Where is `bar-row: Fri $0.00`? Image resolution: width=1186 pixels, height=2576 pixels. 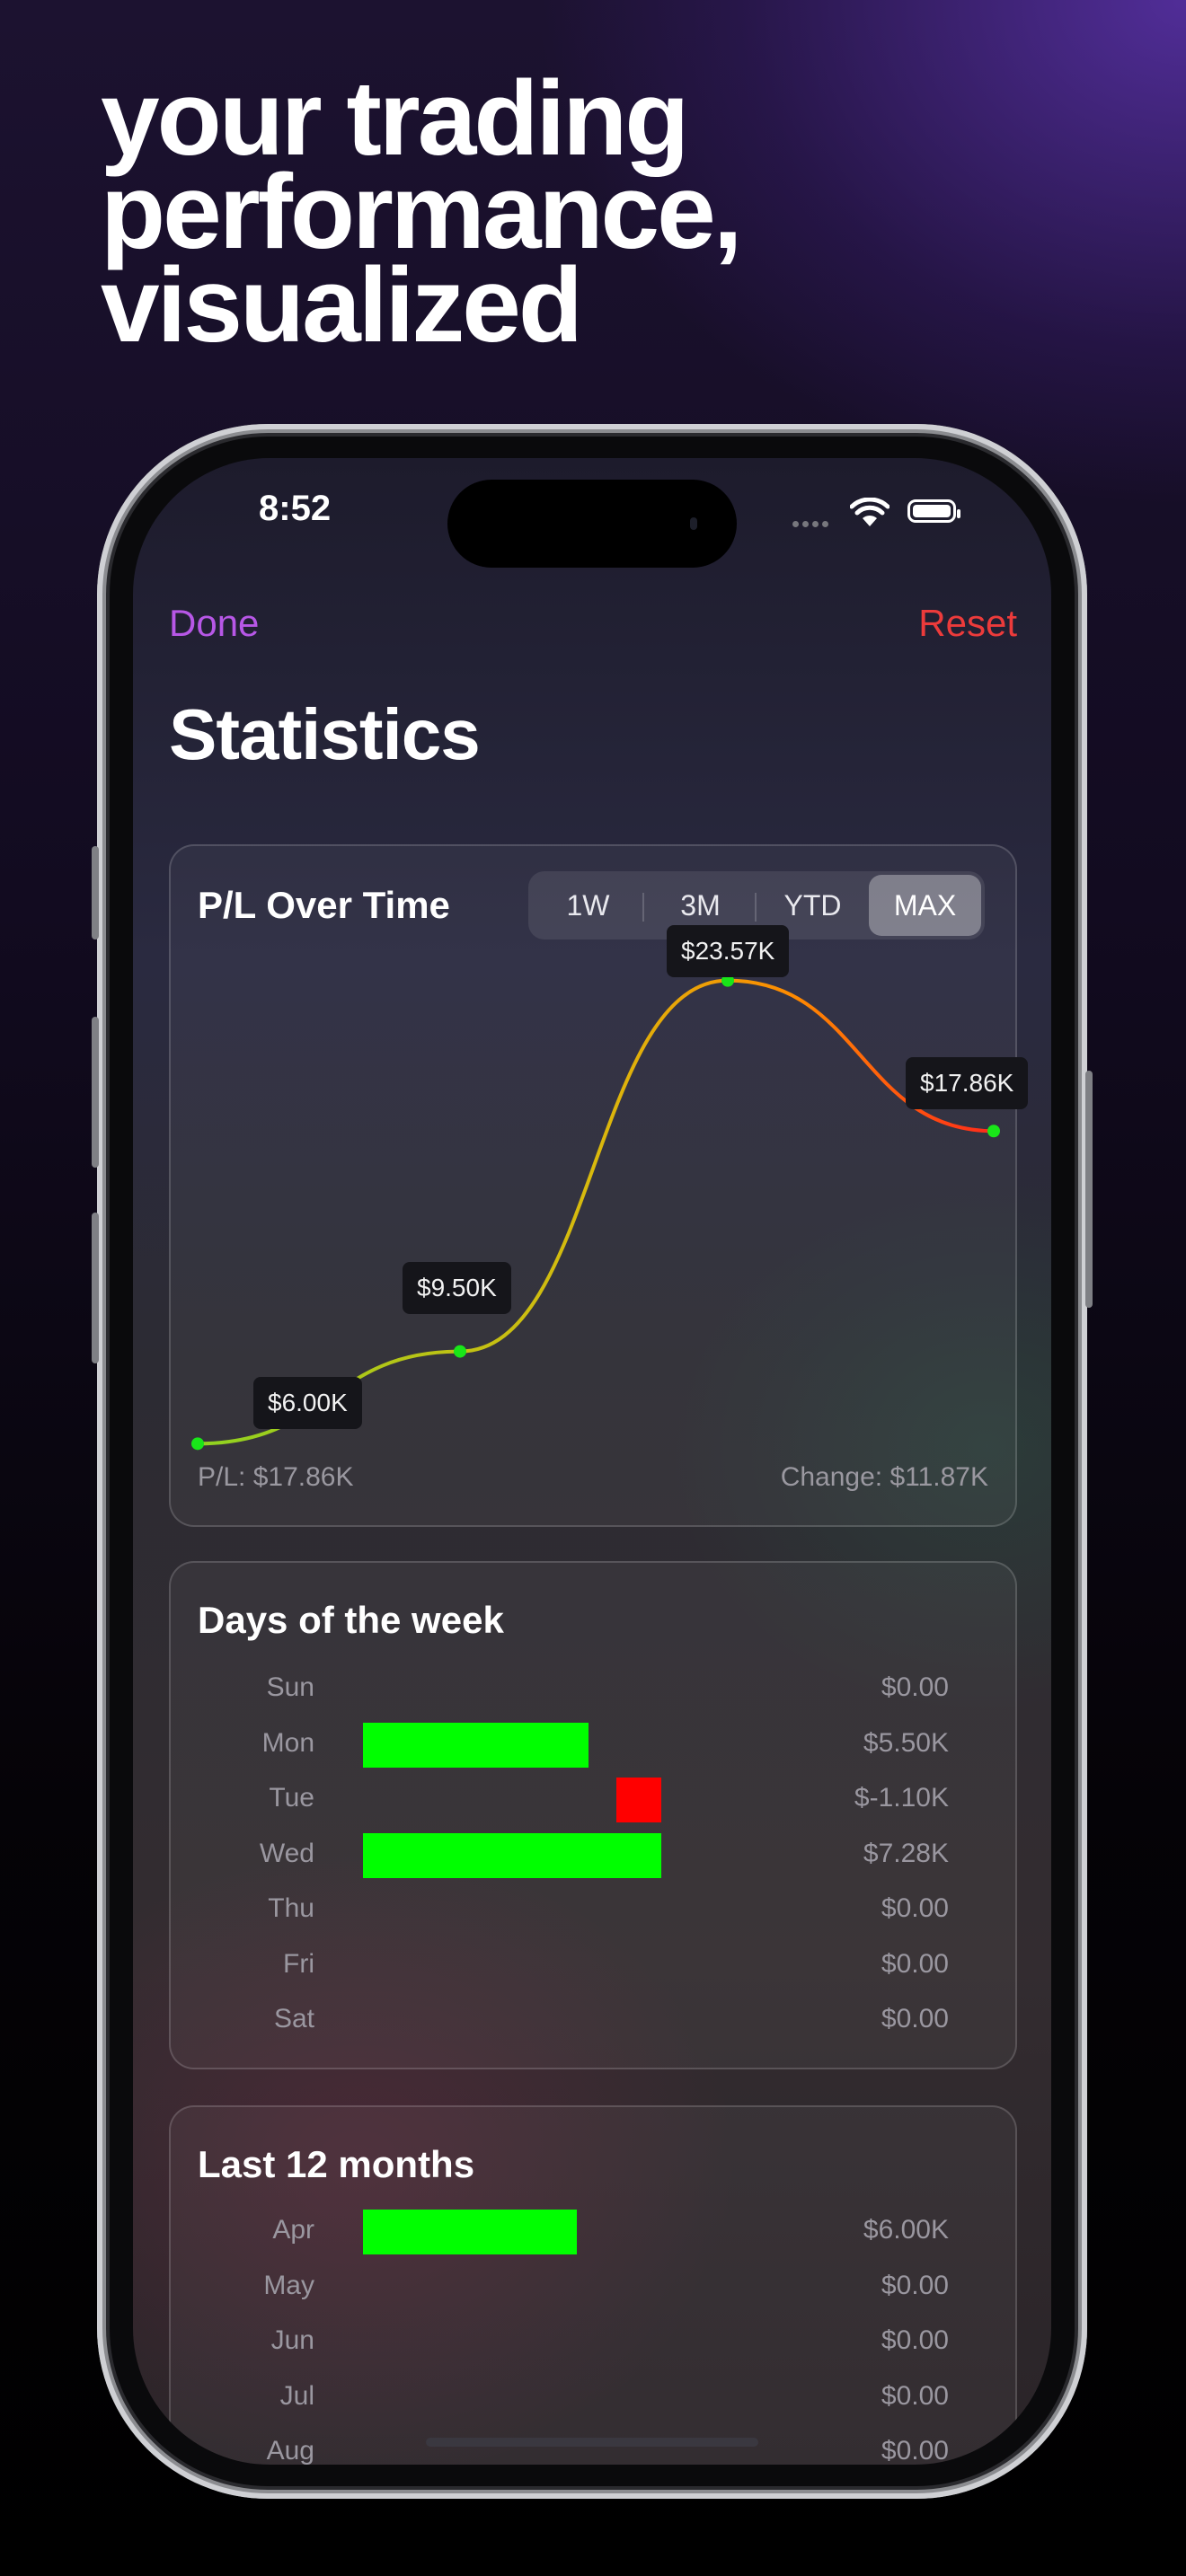
bar-row: Fri $0.00 is located at coordinates (593, 1966).